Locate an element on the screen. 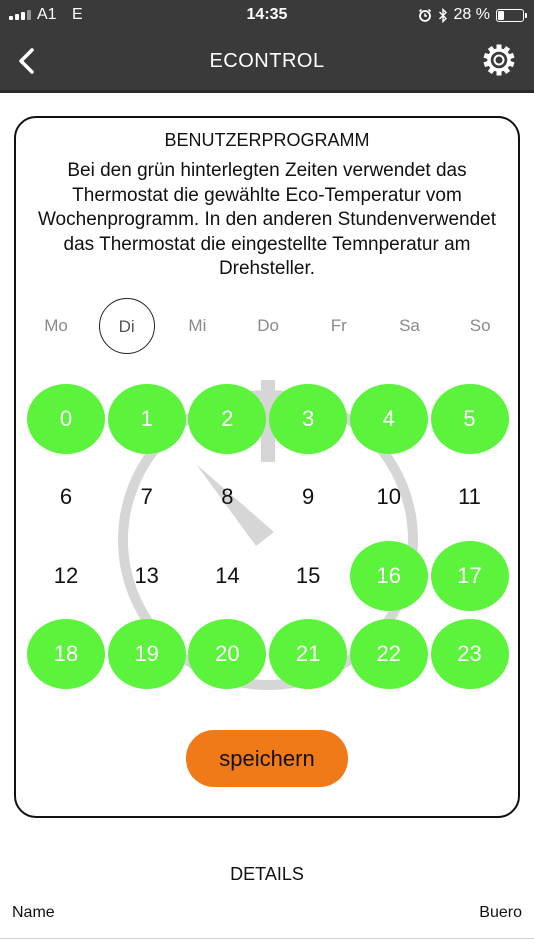  day-fr: Fr is located at coordinates (339, 326).